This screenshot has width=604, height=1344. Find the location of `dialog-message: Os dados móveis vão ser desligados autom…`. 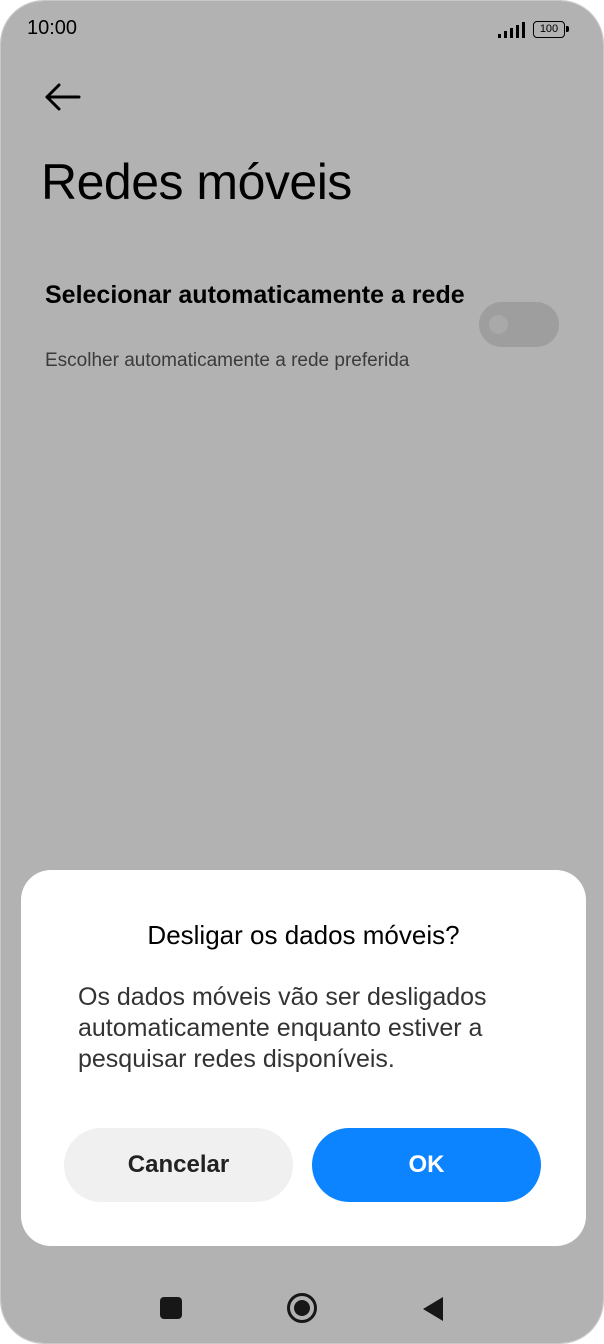

dialog-message: Os dados móveis vão ser desligados autom… is located at coordinates (282, 1028).